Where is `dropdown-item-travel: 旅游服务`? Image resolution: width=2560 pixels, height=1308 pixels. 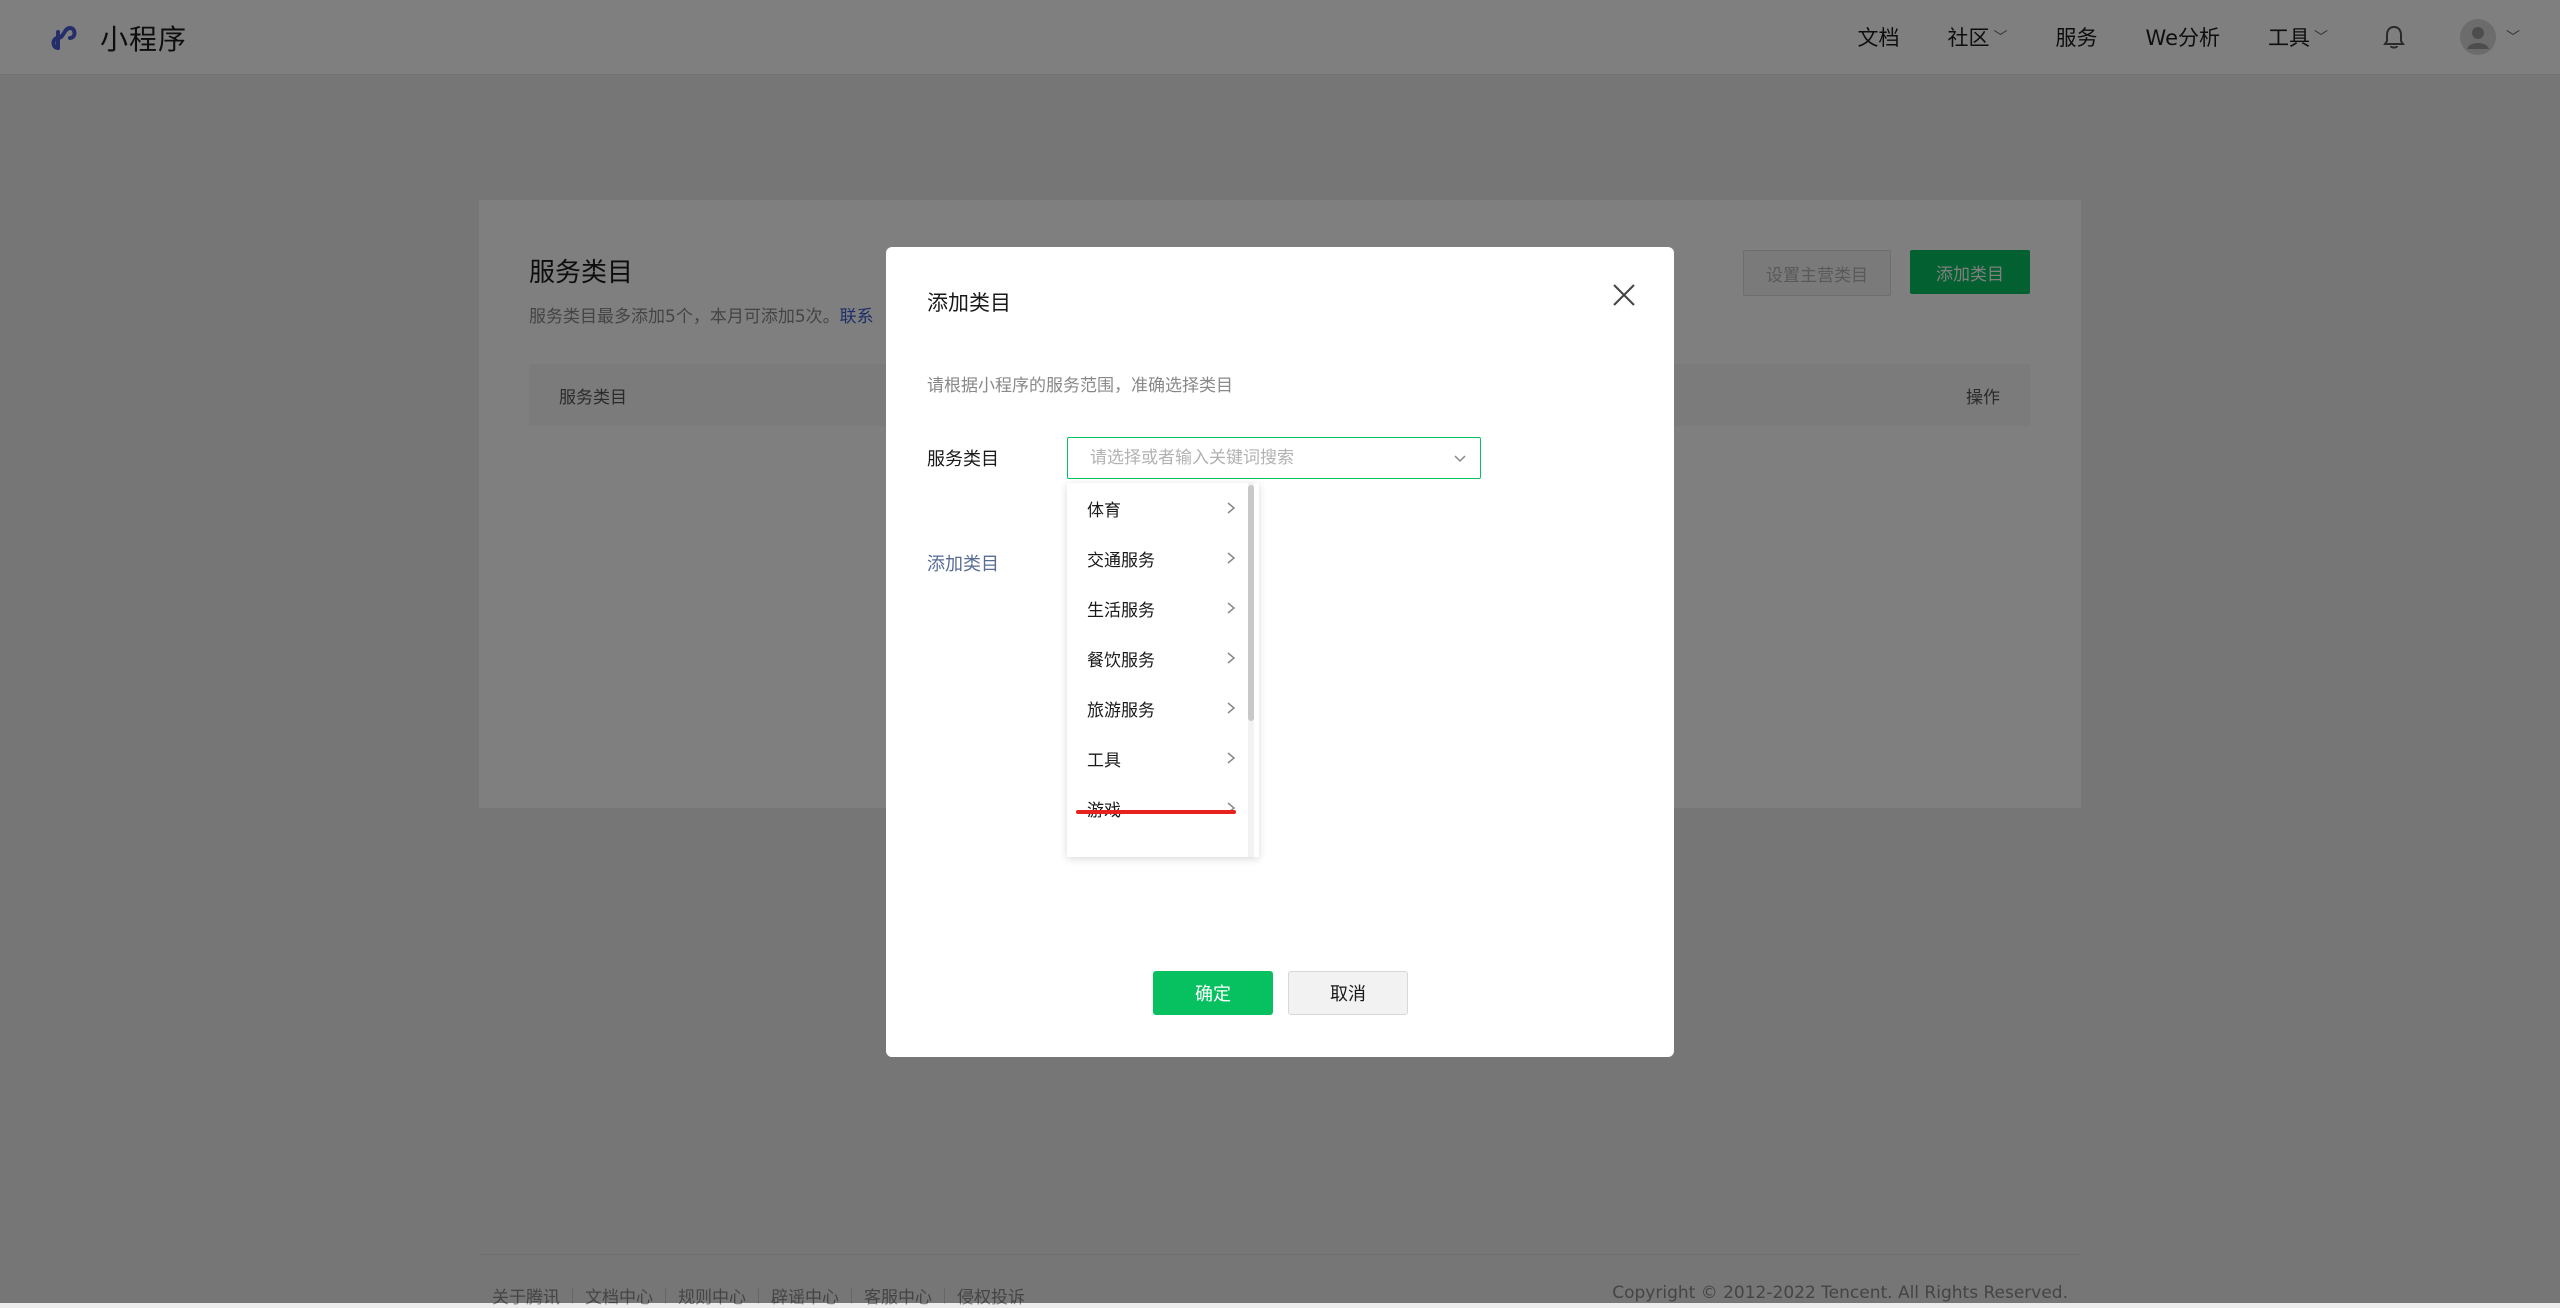 dropdown-item-travel: 旅游服务 is located at coordinates (1163, 708).